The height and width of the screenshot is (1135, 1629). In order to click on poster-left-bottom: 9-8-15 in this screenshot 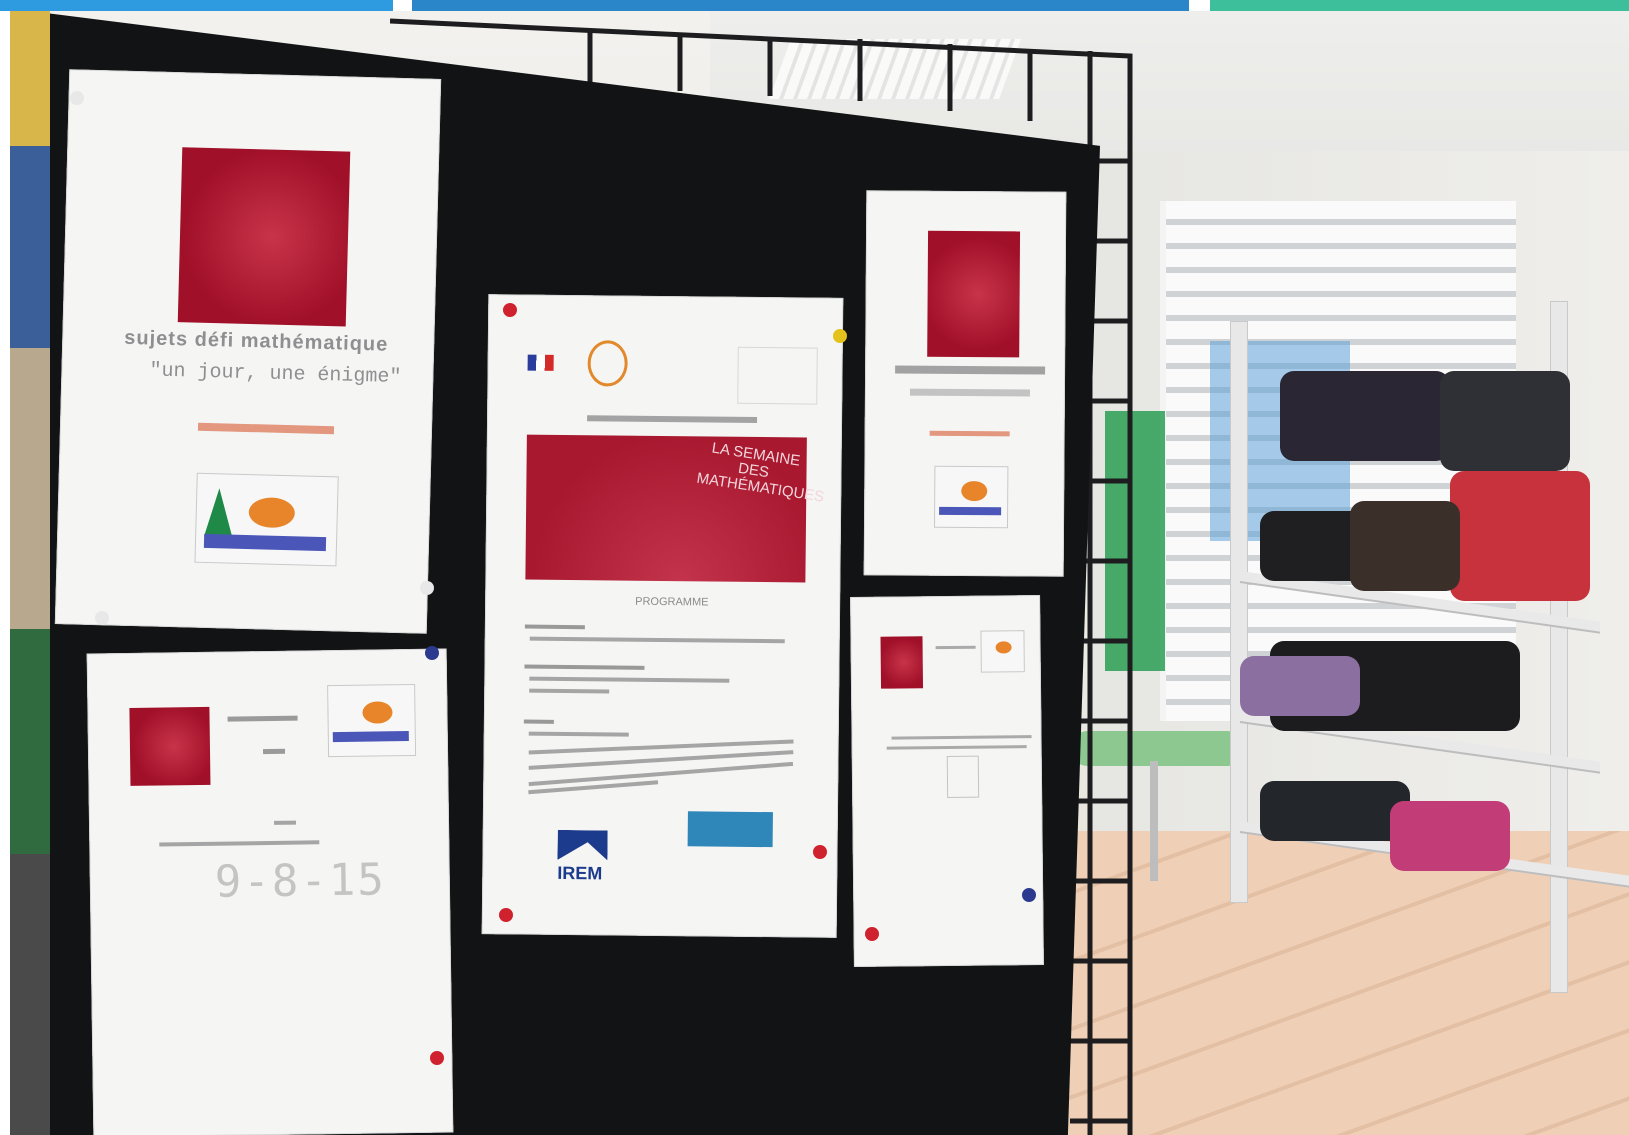, I will do `click(270, 891)`.